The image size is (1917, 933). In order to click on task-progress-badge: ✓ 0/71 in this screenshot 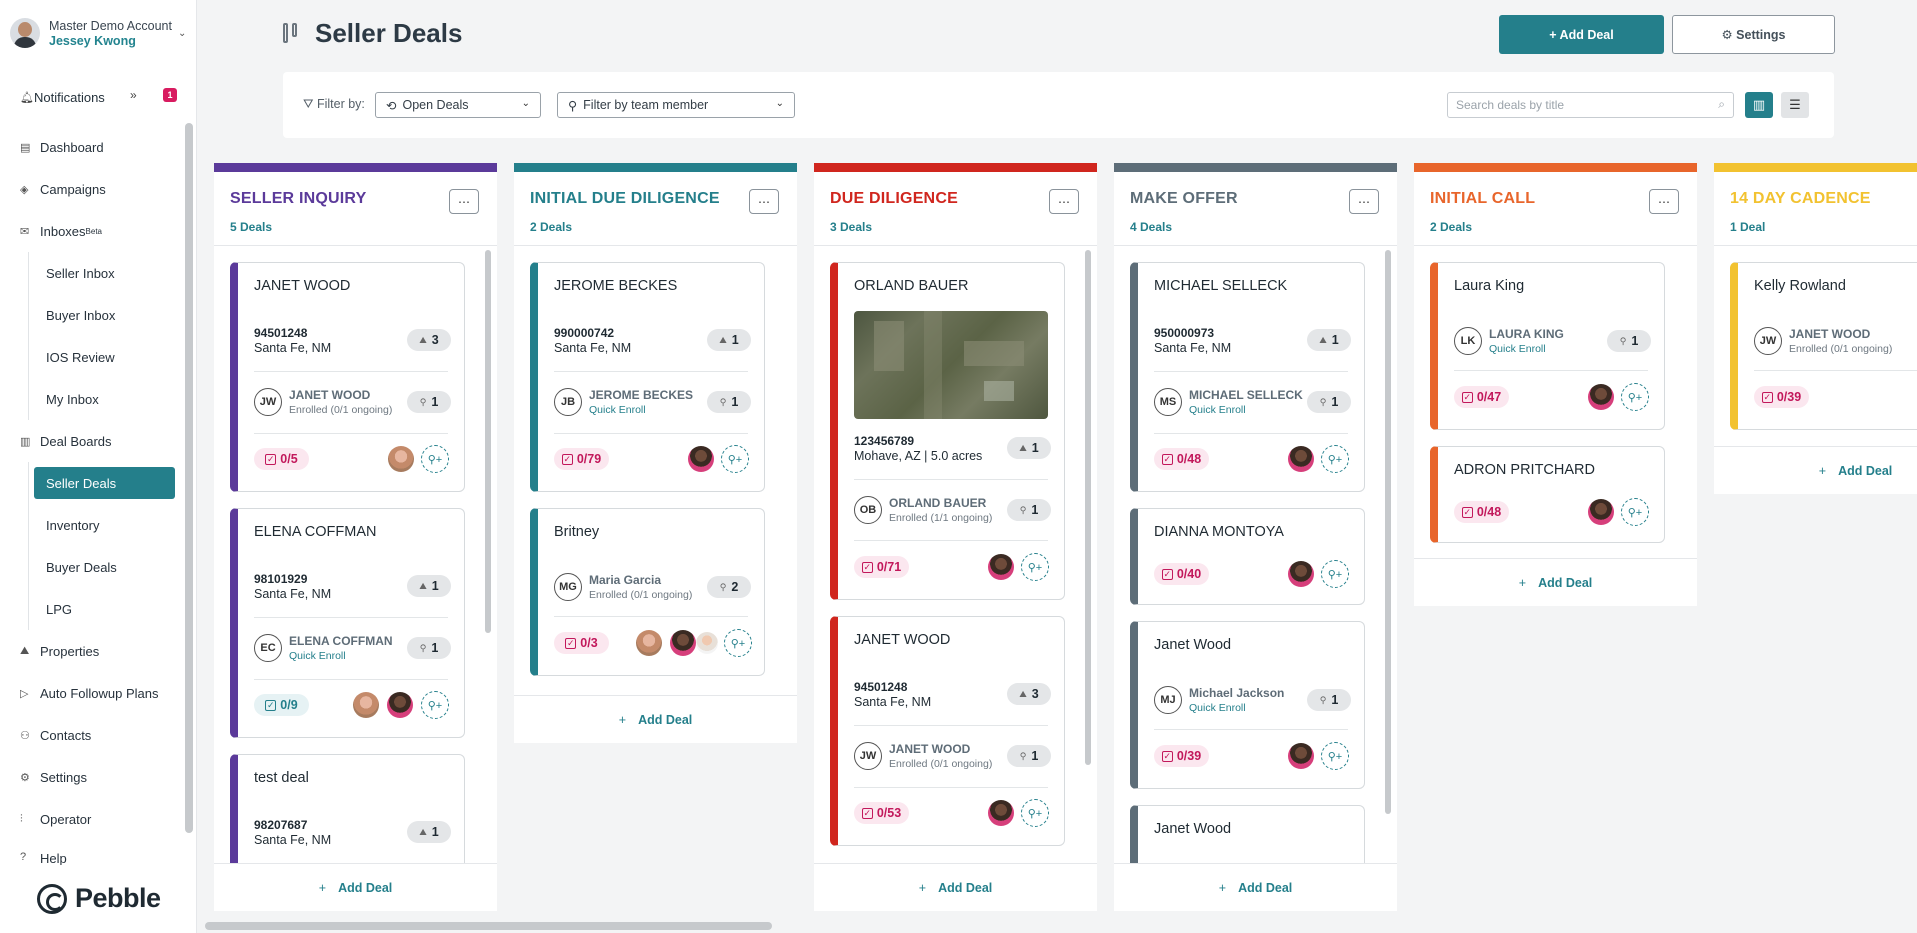, I will do `click(881, 567)`.